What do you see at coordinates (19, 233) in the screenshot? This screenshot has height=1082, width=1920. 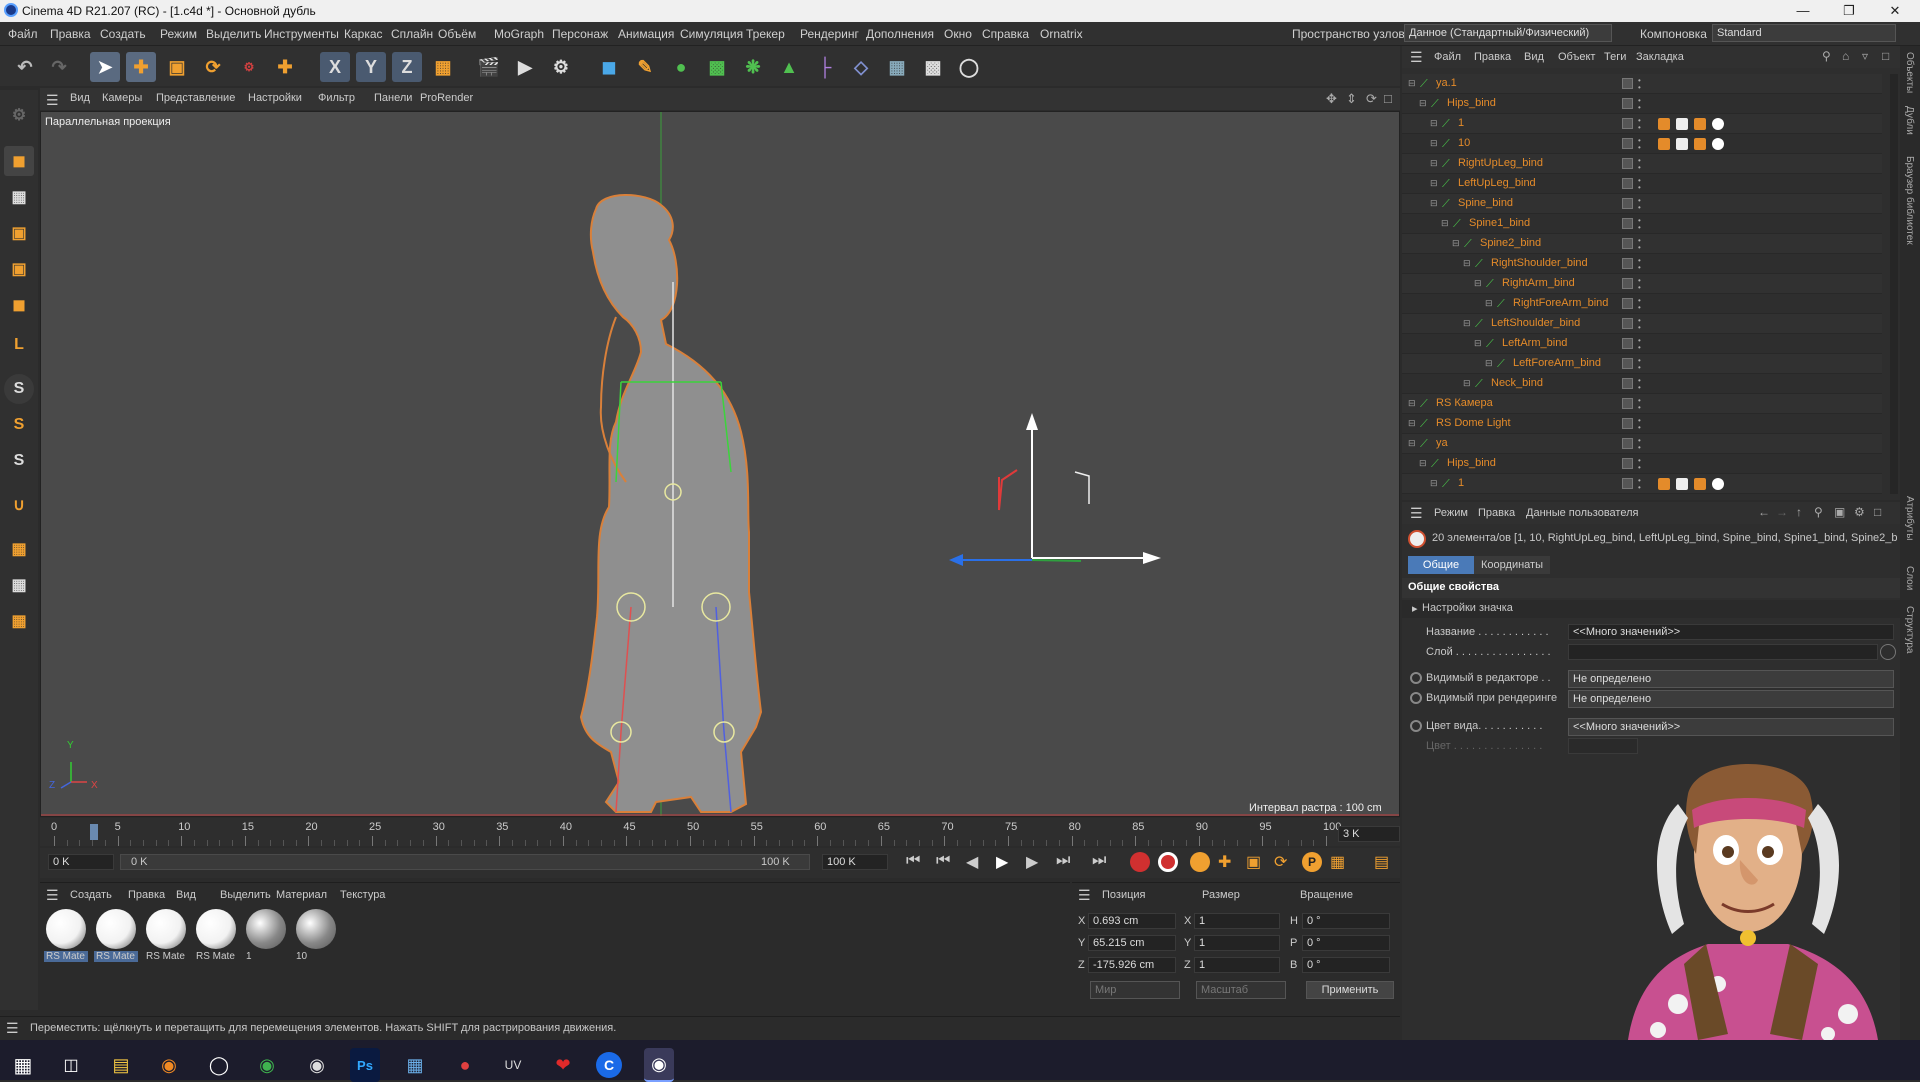 I see `points-mode-icon: ▣` at bounding box center [19, 233].